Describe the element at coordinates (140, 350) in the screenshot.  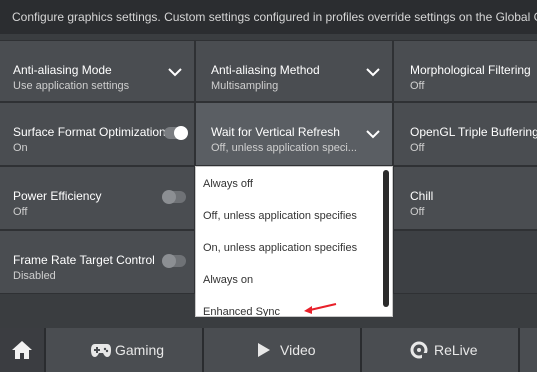
I see `tab-gaming-label: Gaming` at that location.